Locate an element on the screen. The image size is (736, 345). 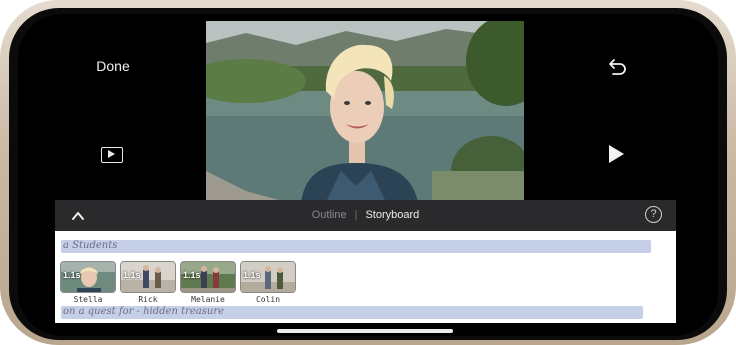
clip-item: 1.1s Stella is located at coordinates (88, 282).